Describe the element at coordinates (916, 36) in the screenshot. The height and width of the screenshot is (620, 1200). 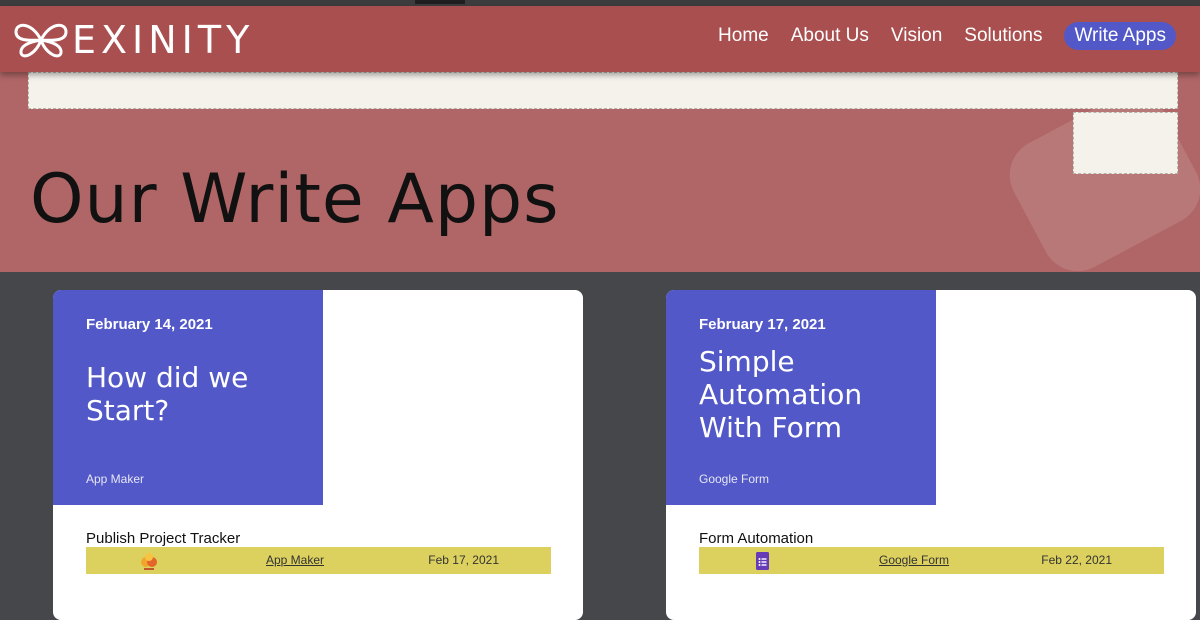
I see `nav-vision: Vision` at that location.